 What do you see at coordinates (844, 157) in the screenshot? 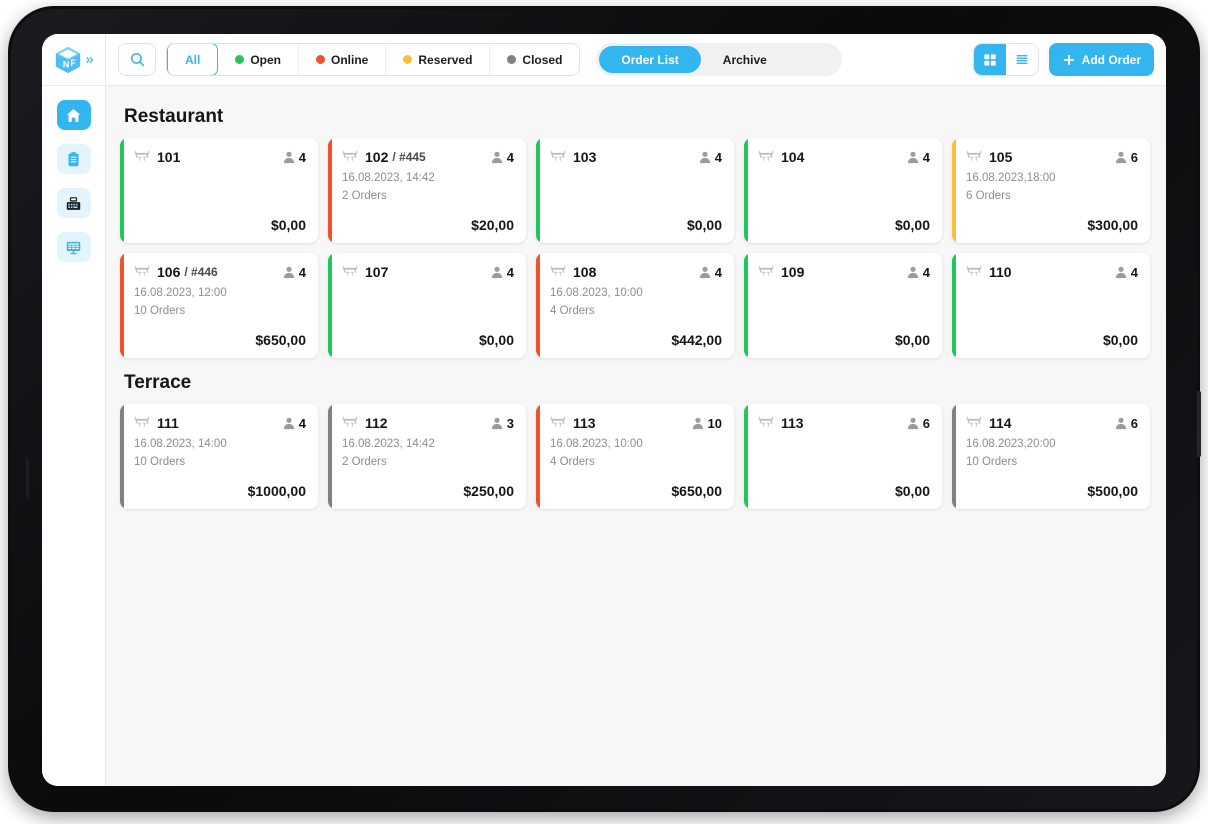
I see `table-card-header: 104 4` at bounding box center [844, 157].